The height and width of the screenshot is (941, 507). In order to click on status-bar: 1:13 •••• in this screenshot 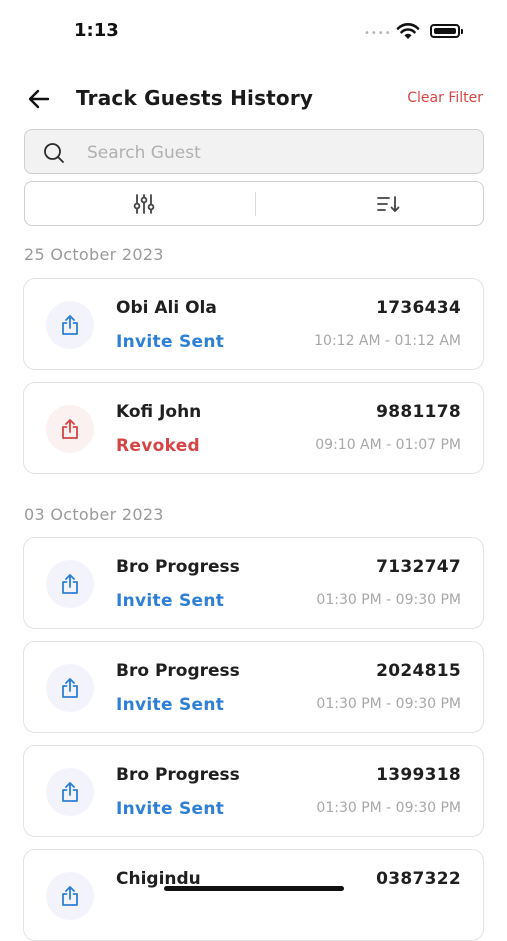, I will do `click(253, 30)`.